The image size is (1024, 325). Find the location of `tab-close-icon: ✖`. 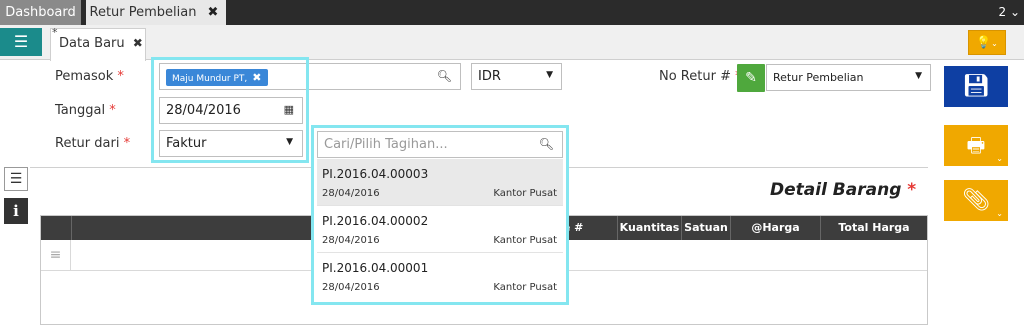

tab-close-icon: ✖ is located at coordinates (213, 12).